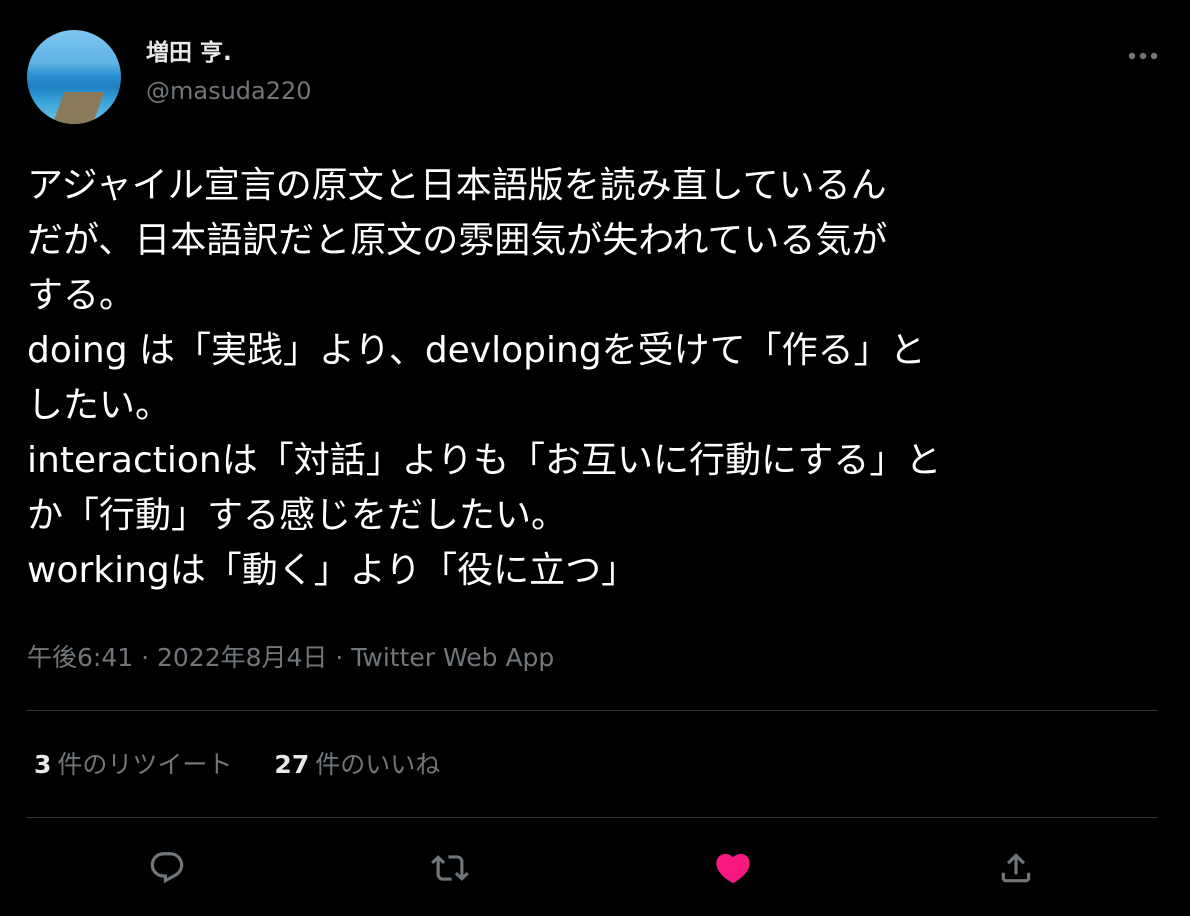 This screenshot has width=1190, height=916. Describe the element at coordinates (476, 350) in the screenshot. I see `tweet-text-line: doing は「実践」より、devlopingを受けて「作る」と` at that location.